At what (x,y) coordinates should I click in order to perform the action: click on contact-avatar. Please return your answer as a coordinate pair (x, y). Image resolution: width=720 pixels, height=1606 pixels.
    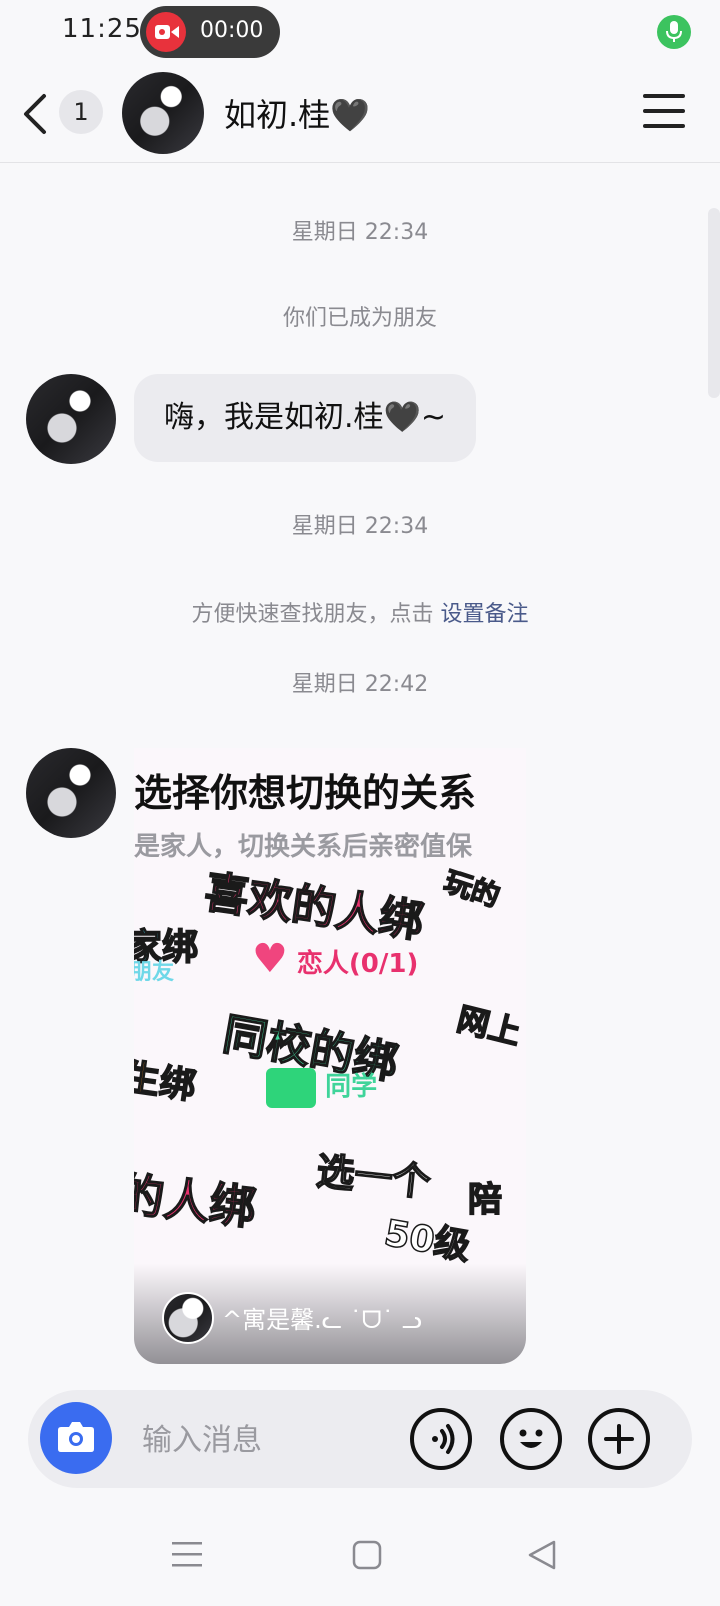
    Looking at the image, I should click on (163, 113).